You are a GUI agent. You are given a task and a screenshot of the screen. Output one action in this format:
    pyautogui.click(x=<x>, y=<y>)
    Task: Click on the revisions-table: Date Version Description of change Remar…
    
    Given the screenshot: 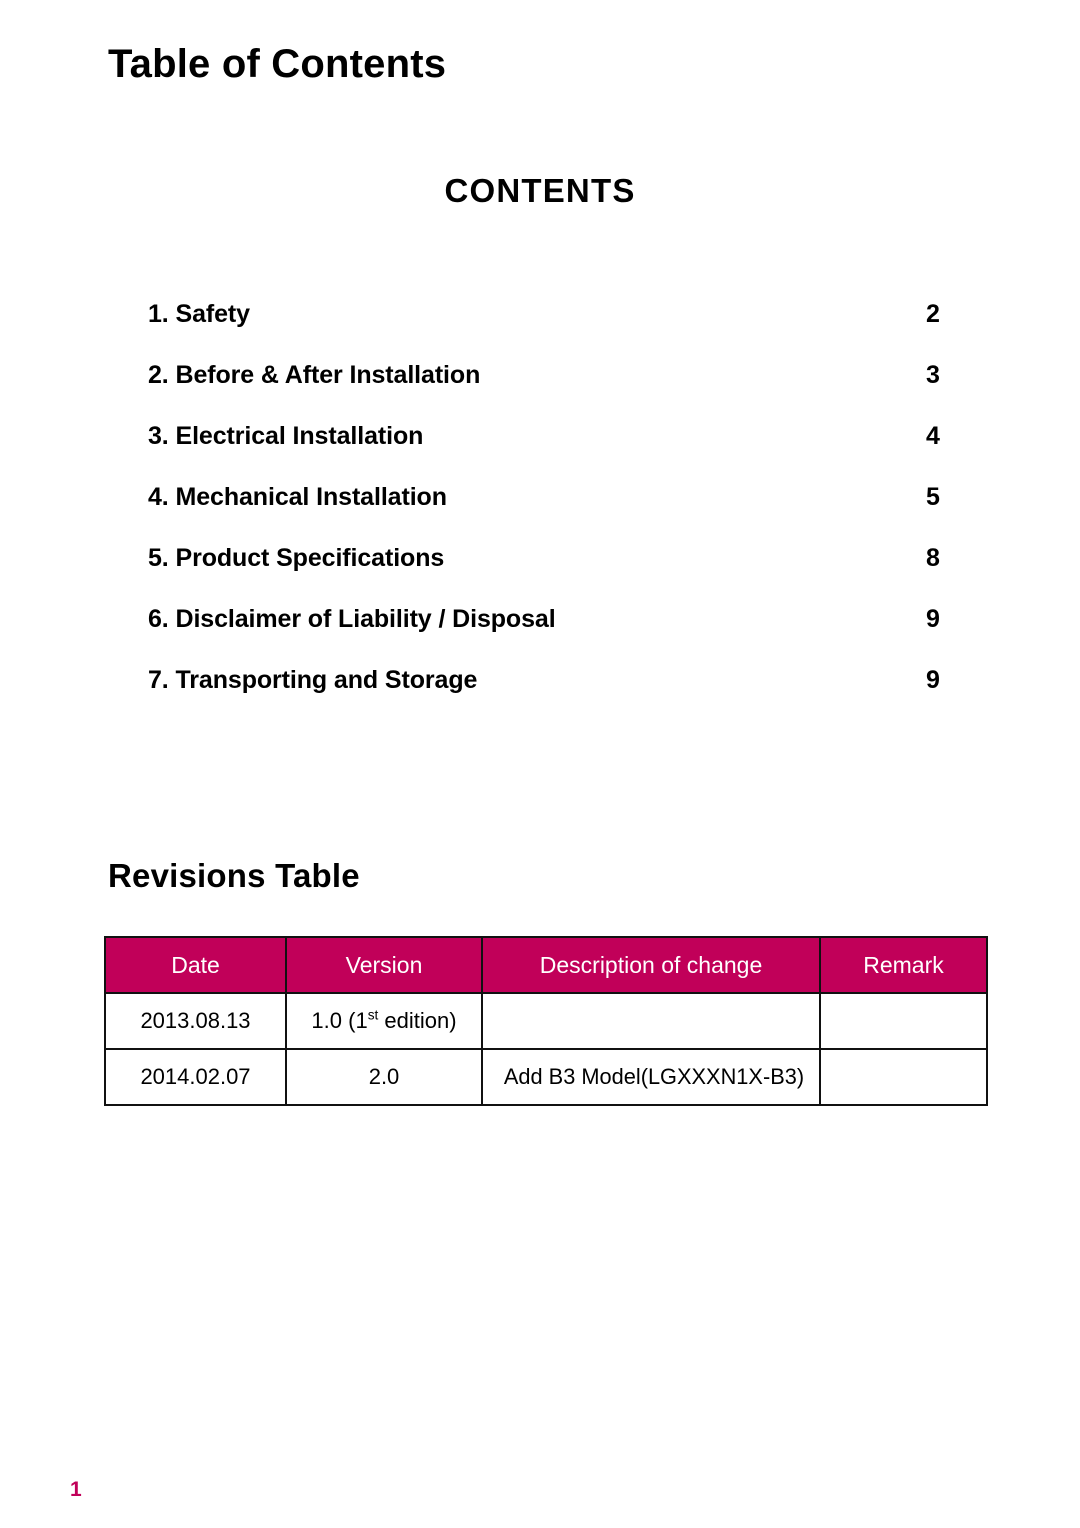 What is the action you would take?
    pyautogui.click(x=546, y=1021)
    